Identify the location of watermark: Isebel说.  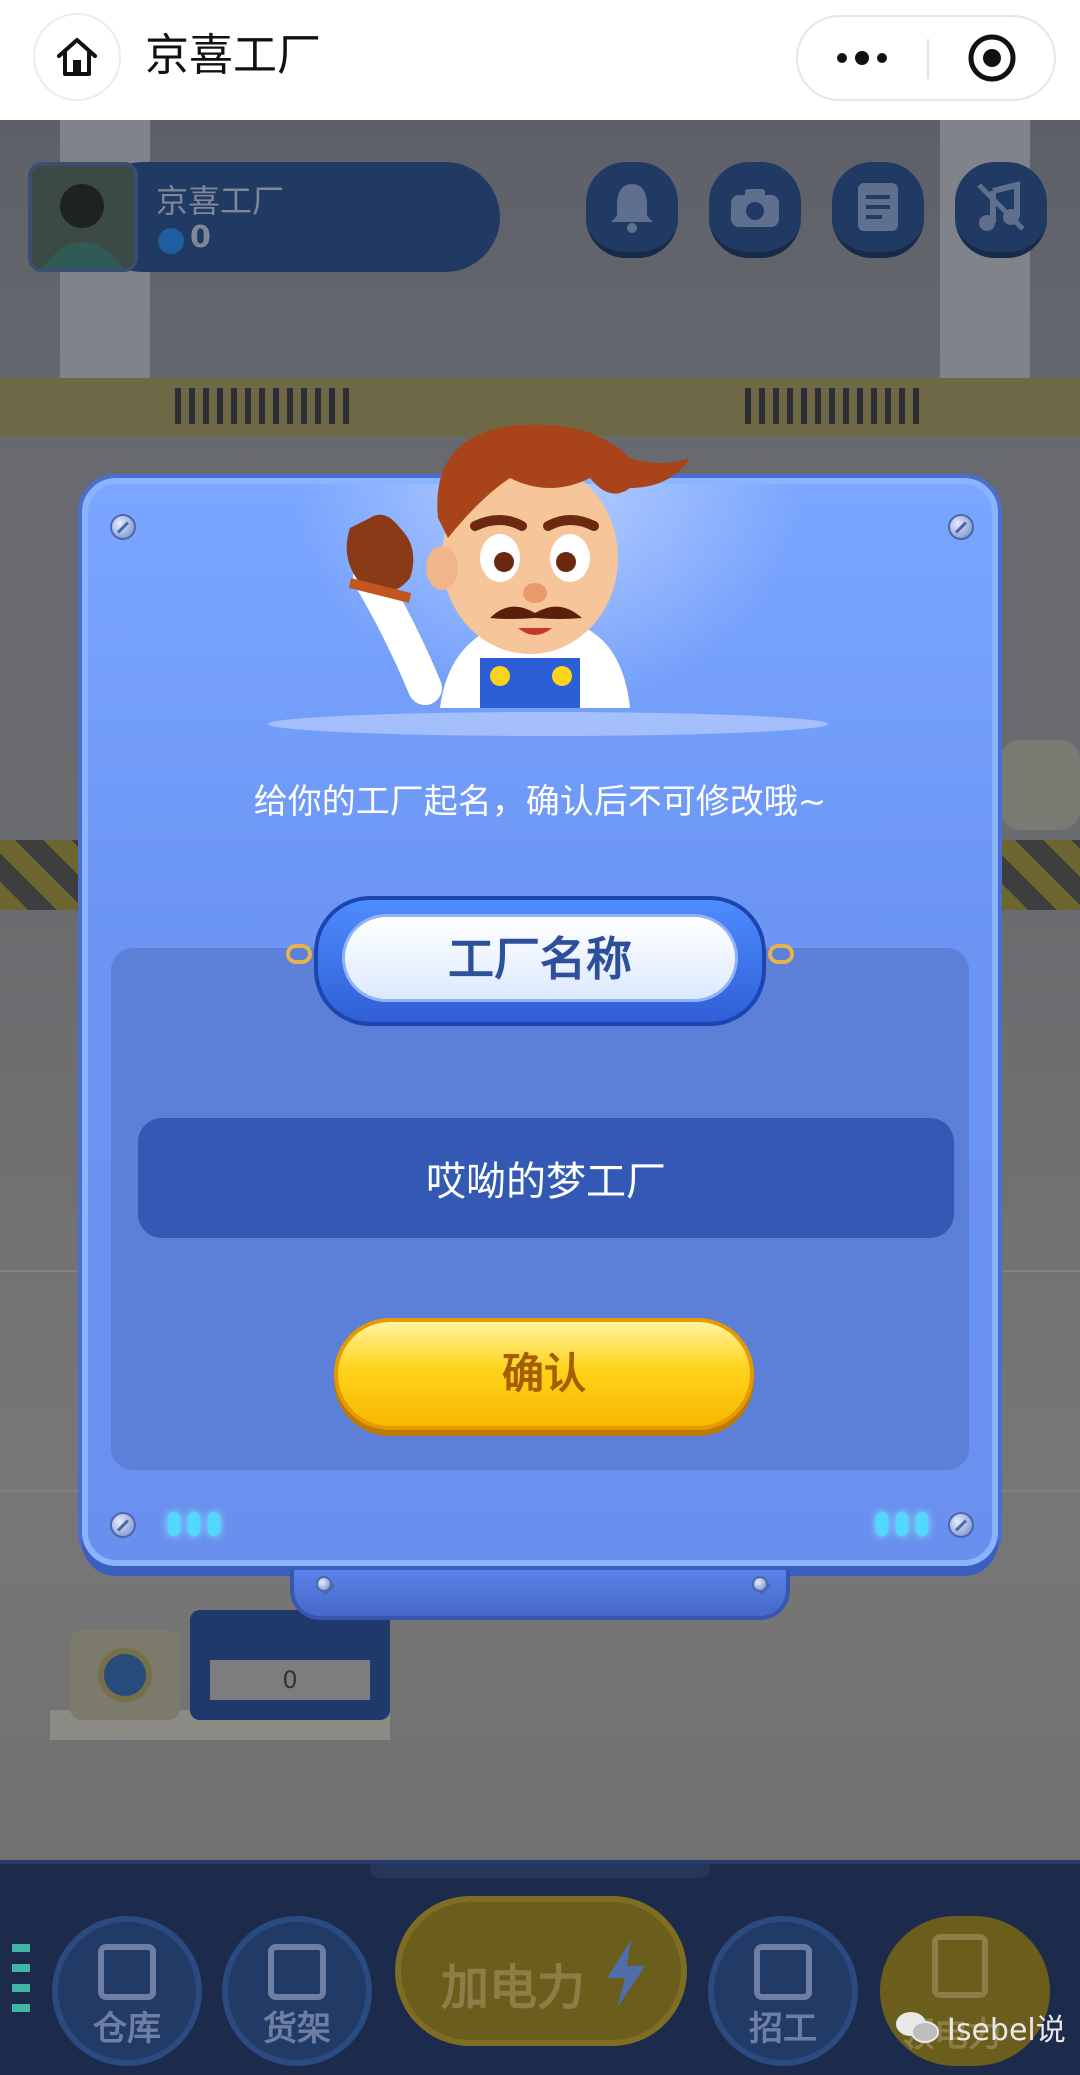
(980, 2027).